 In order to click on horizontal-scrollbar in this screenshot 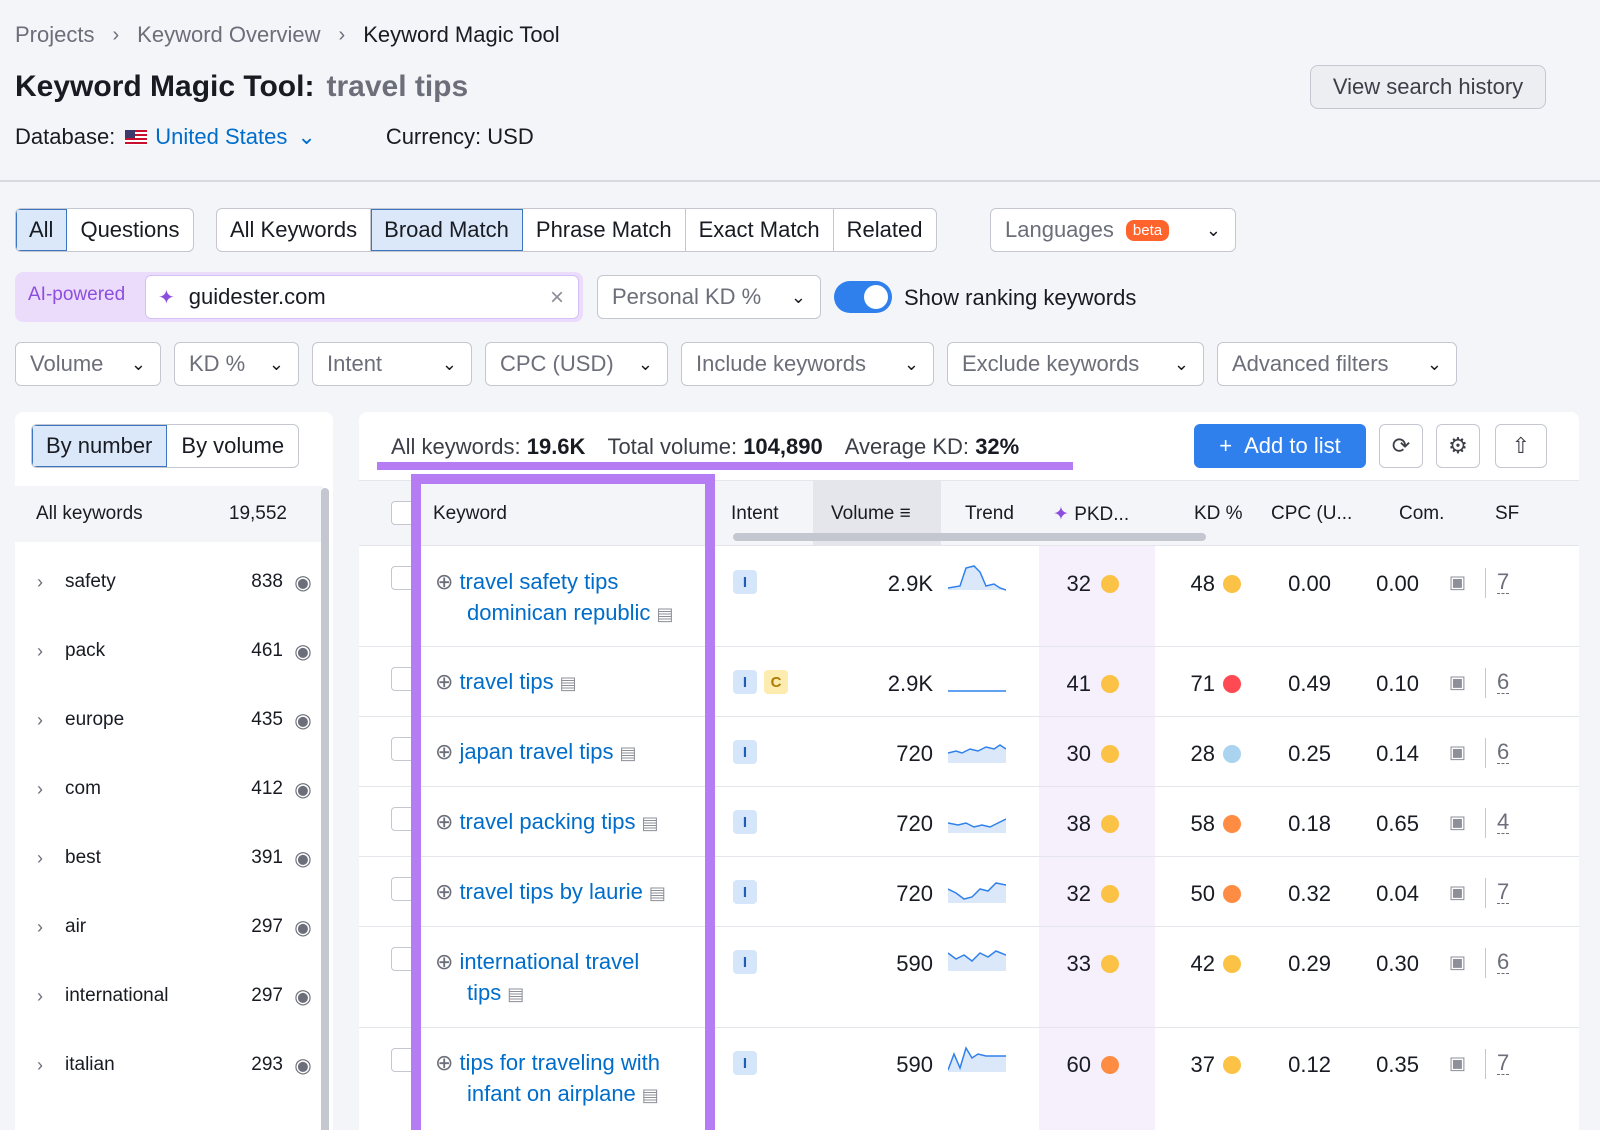, I will do `click(969, 537)`.